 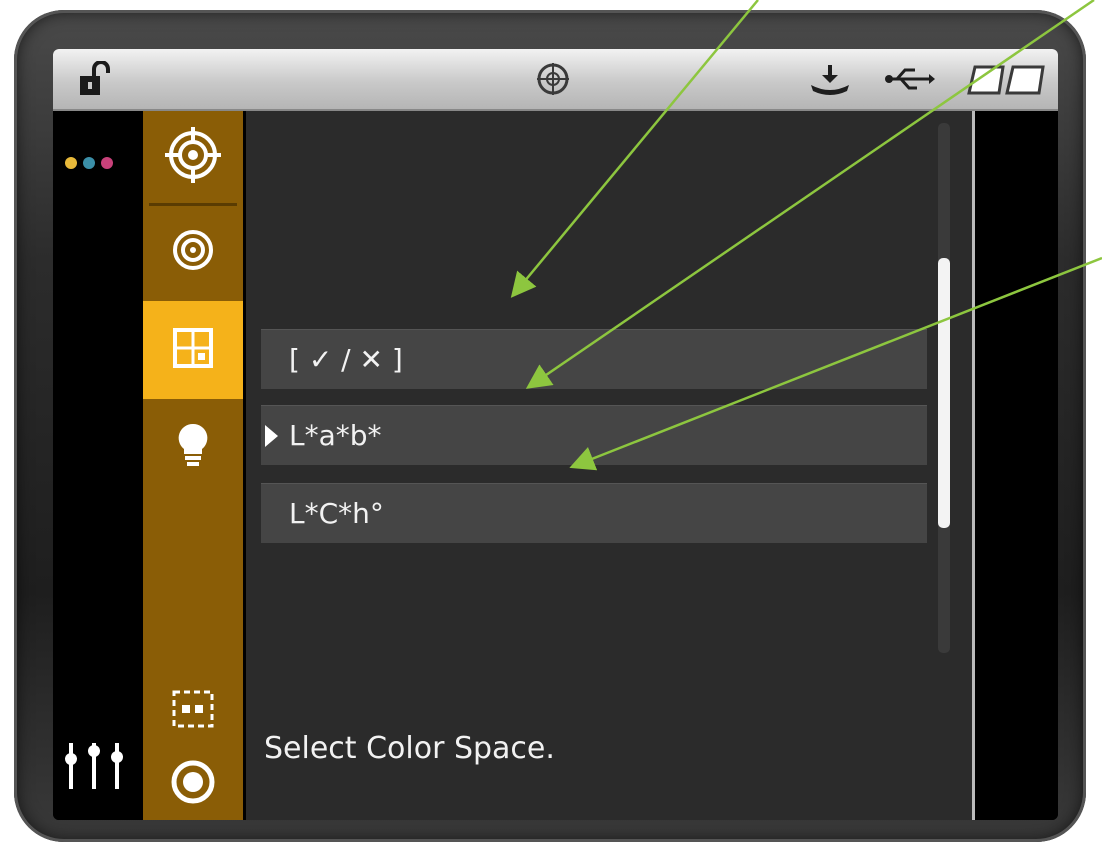 I want to click on sidebar-item-measure, so click(x=193, y=157).